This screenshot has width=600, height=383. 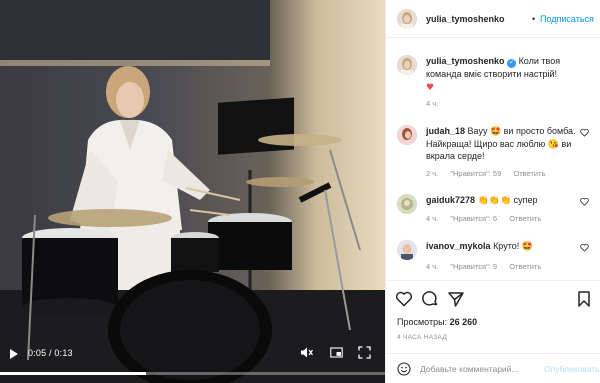 I want to click on comment-meta: 4 ч. "Нравится": 9 Ответить, so click(x=488, y=266).